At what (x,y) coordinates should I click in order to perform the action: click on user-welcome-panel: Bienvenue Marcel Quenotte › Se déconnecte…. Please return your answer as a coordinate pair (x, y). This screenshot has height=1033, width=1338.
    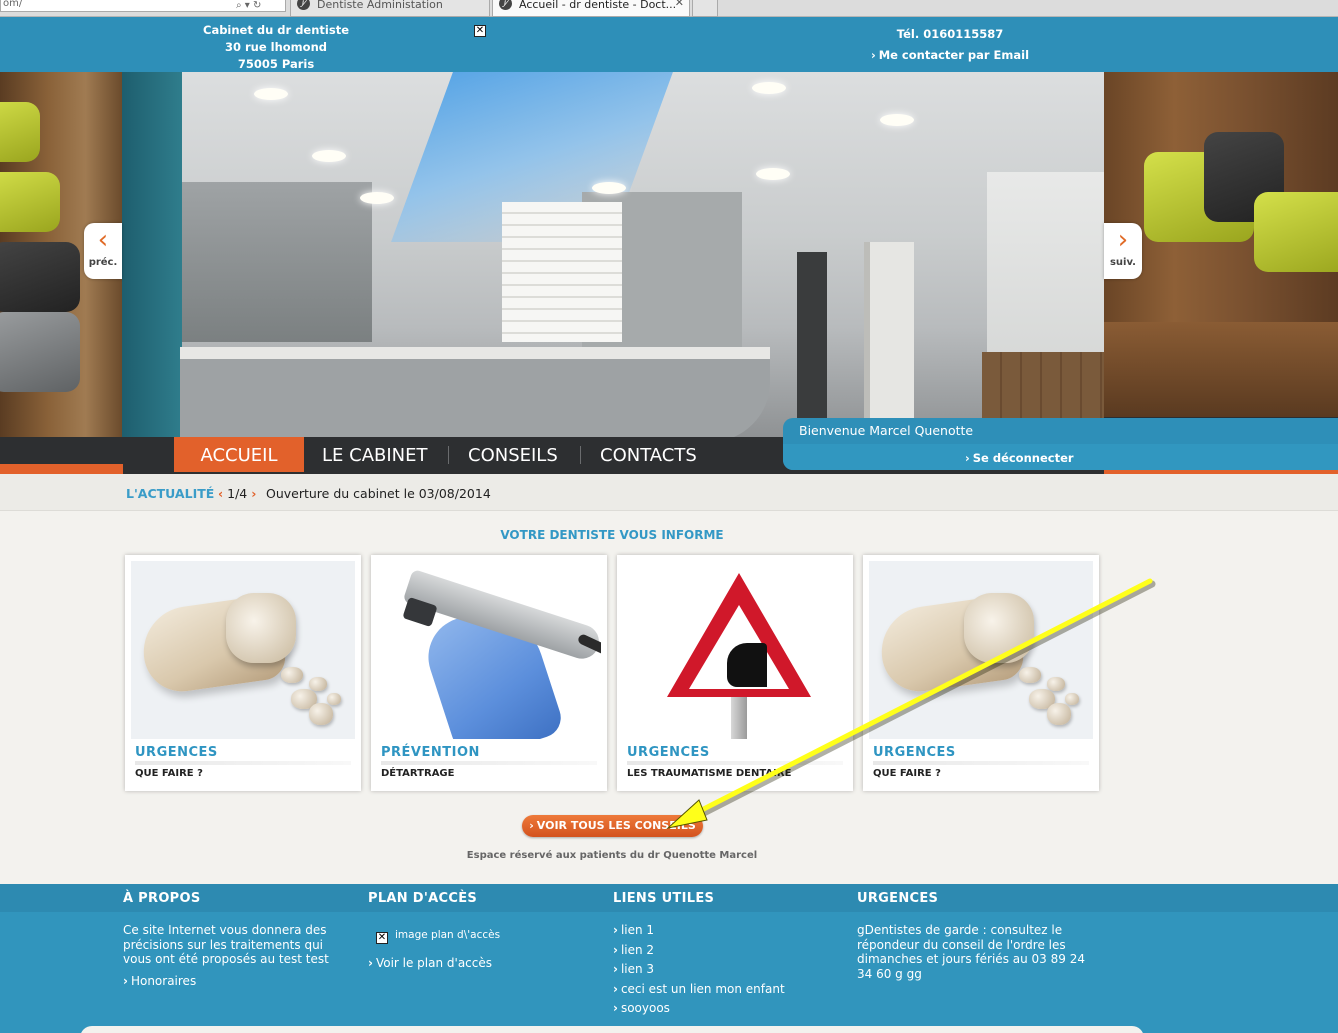
    Looking at the image, I should click on (1060, 444).